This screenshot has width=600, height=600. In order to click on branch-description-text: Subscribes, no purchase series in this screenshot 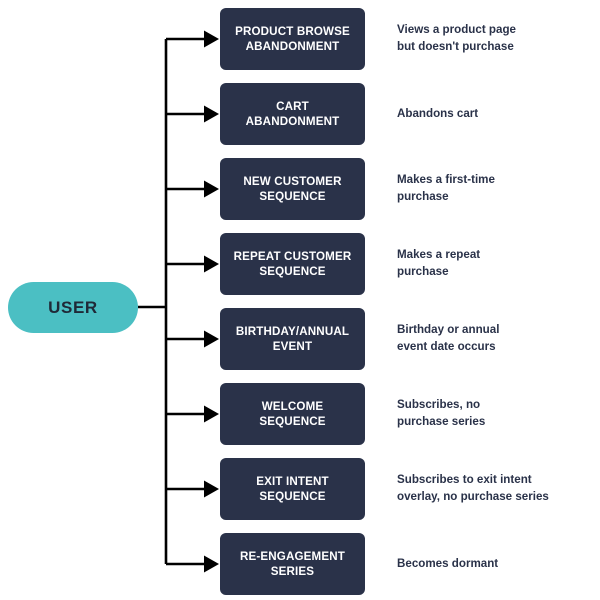, I will do `click(441, 413)`.